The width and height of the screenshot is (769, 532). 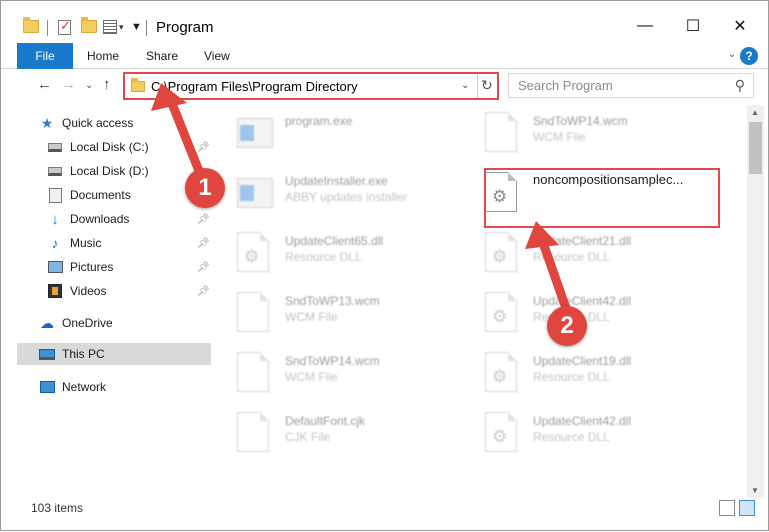 I want to click on search-placeholder: Search Program, so click(x=565, y=85).